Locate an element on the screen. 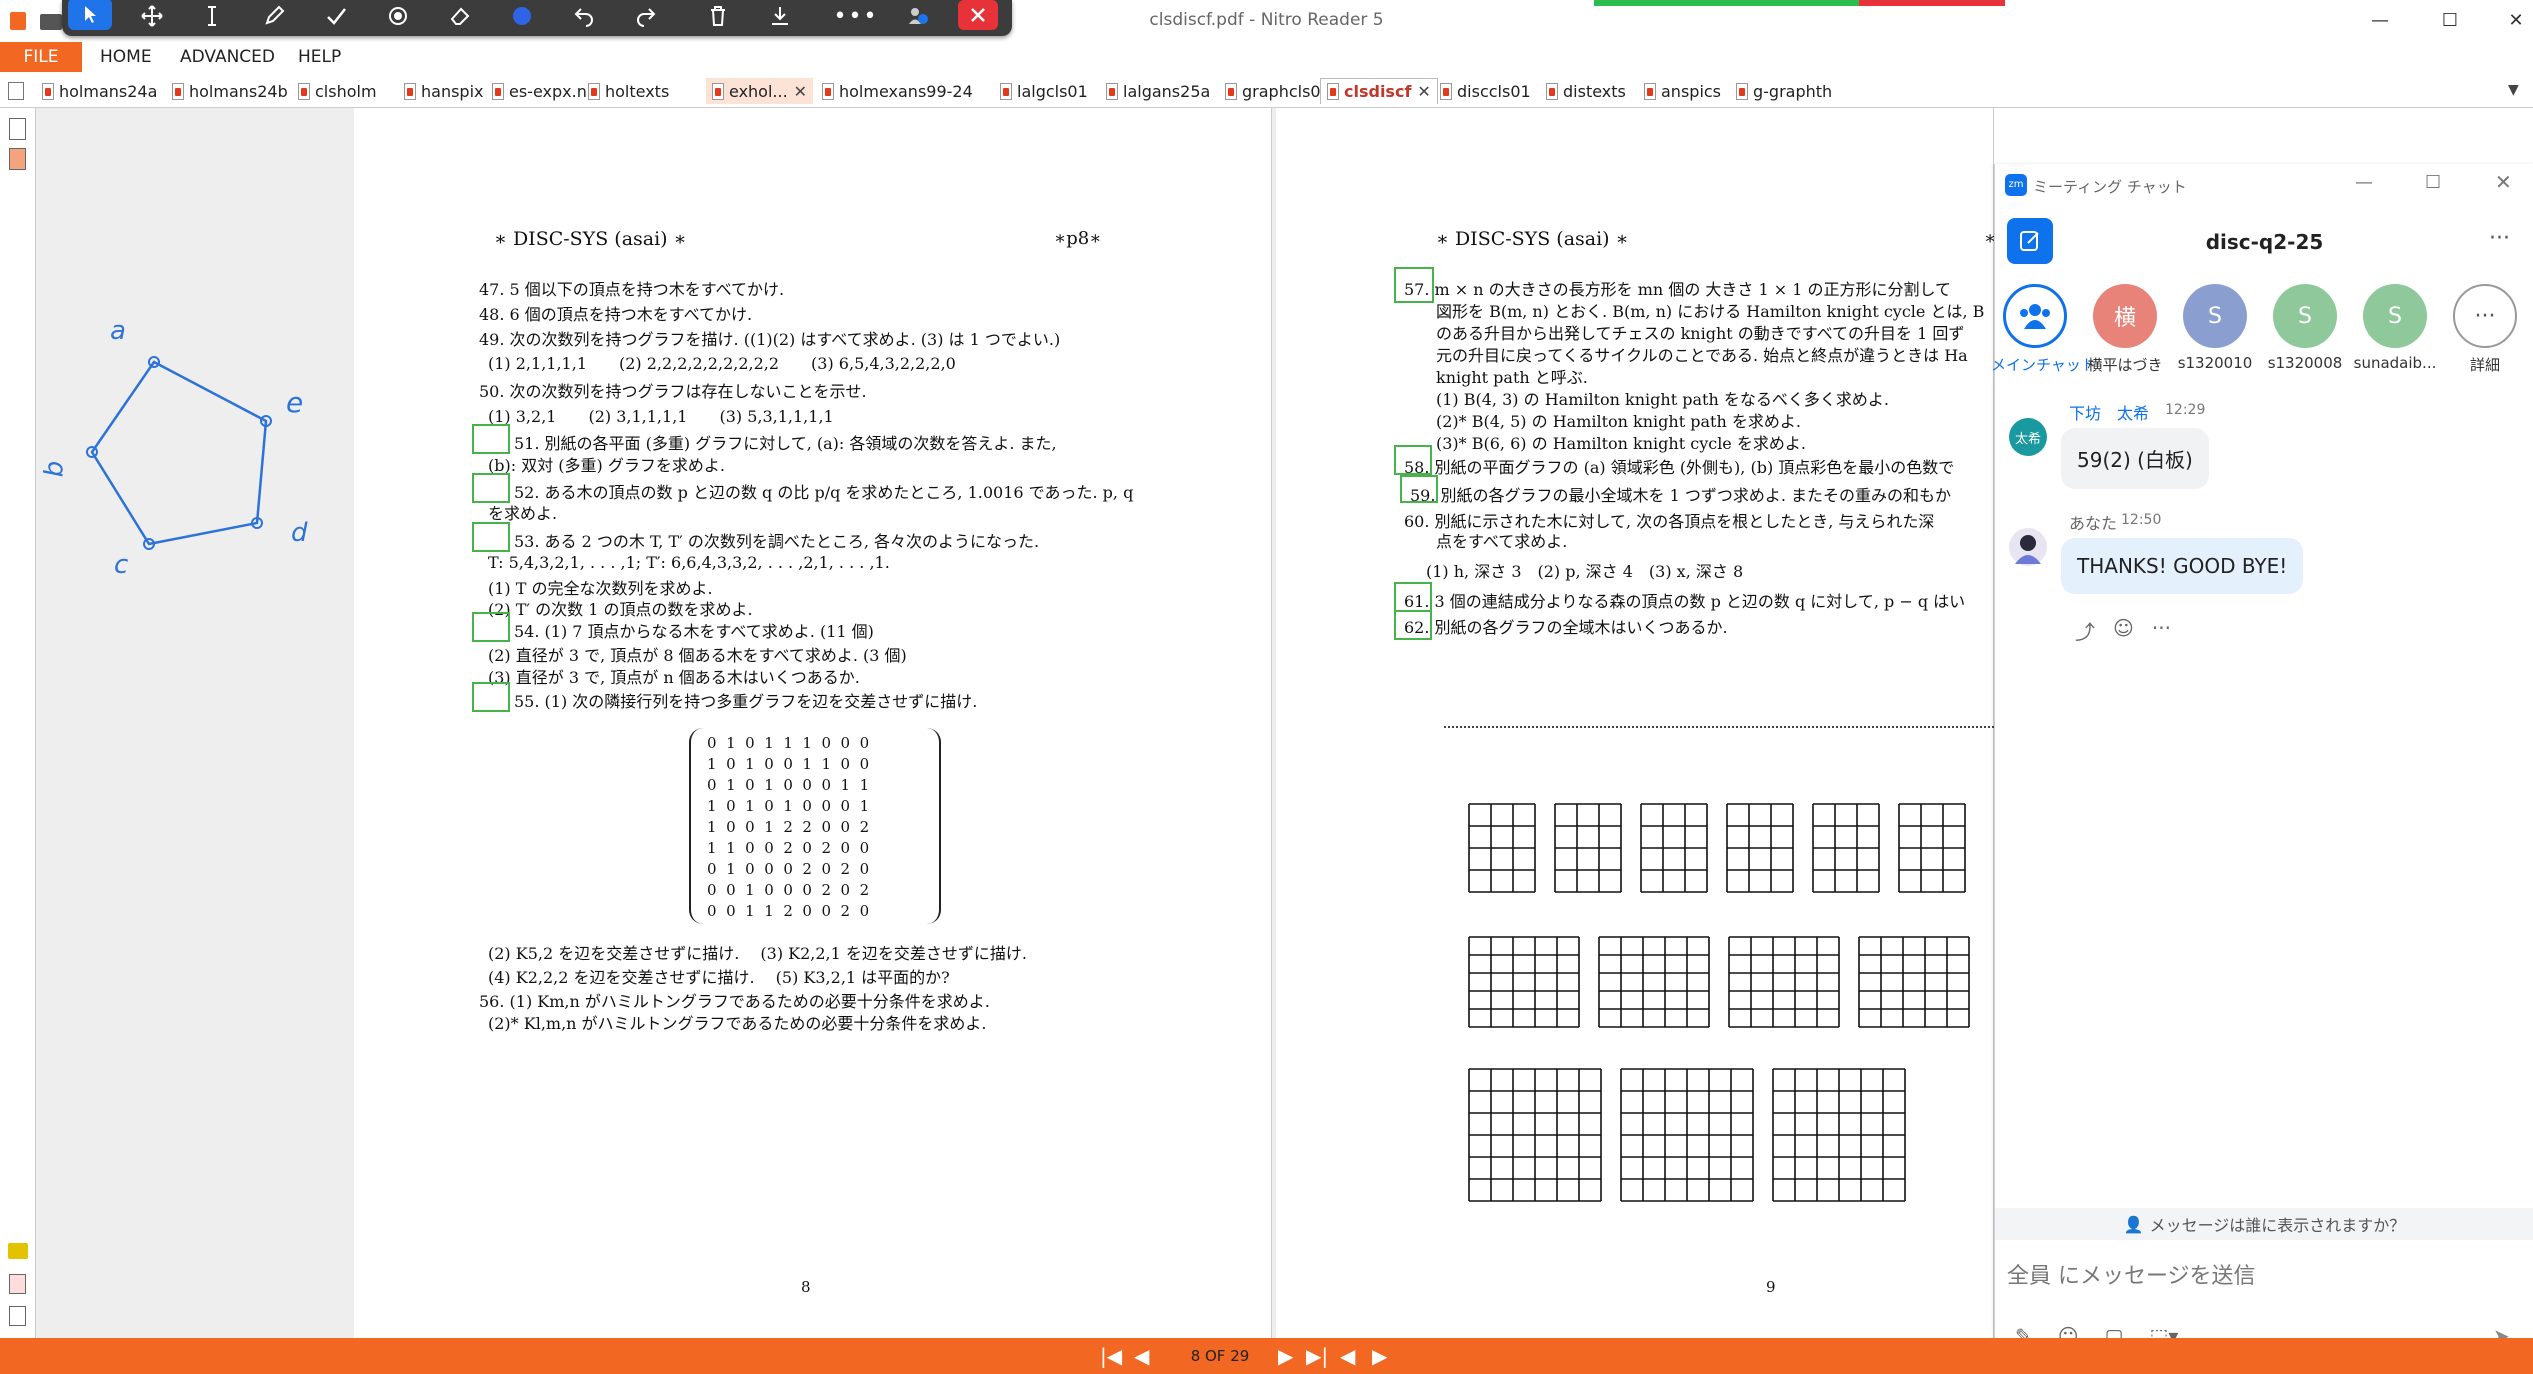 The image size is (2533, 1374). layers-panel-icon is located at coordinates (17, 1316).